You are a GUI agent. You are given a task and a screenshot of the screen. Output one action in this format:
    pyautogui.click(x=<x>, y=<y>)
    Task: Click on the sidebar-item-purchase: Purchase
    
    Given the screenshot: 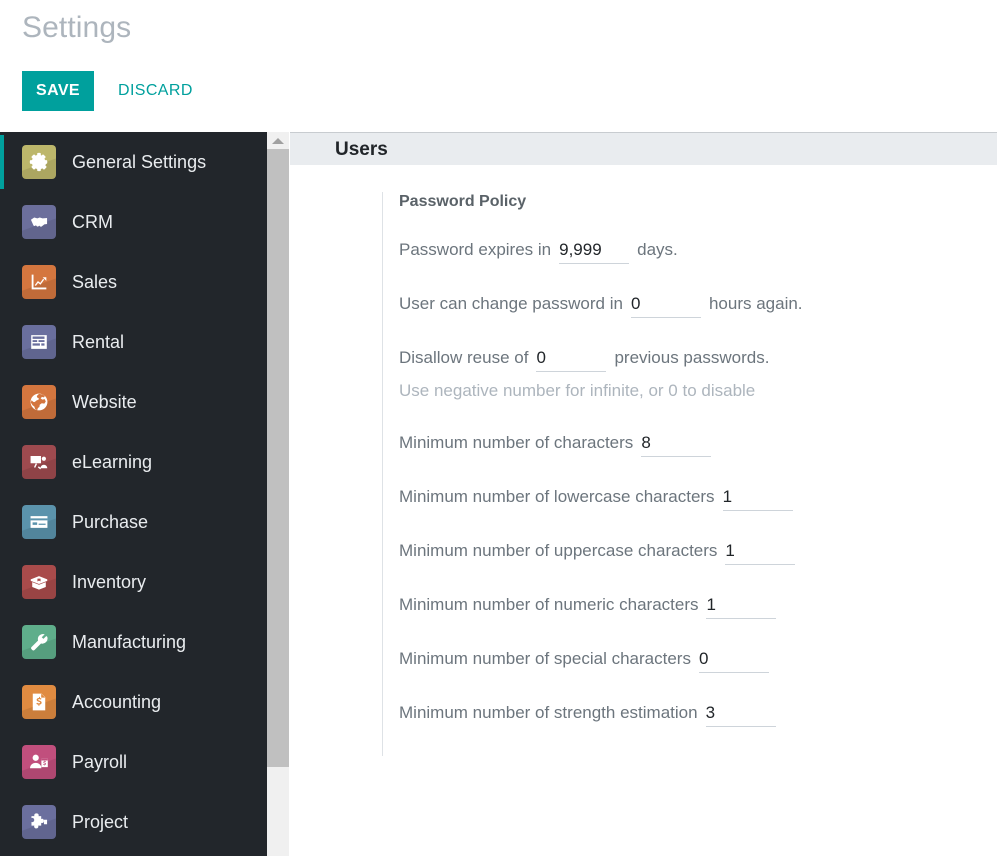 What is the action you would take?
    pyautogui.click(x=133, y=522)
    